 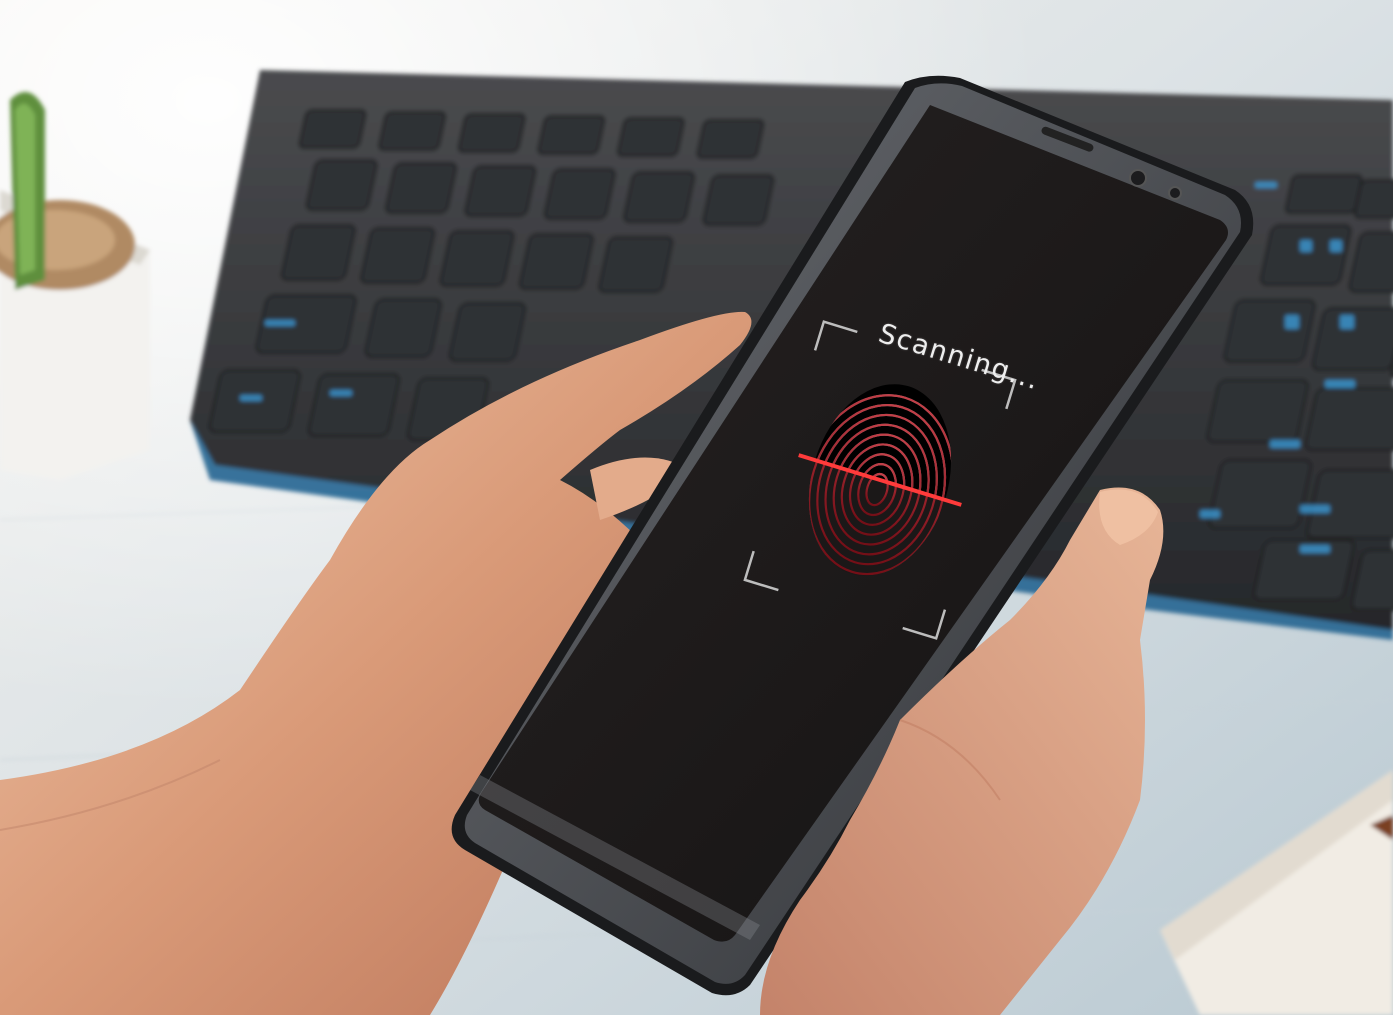 What do you see at coordinates (1175, 193) in the screenshot?
I see `sensor-icon` at bounding box center [1175, 193].